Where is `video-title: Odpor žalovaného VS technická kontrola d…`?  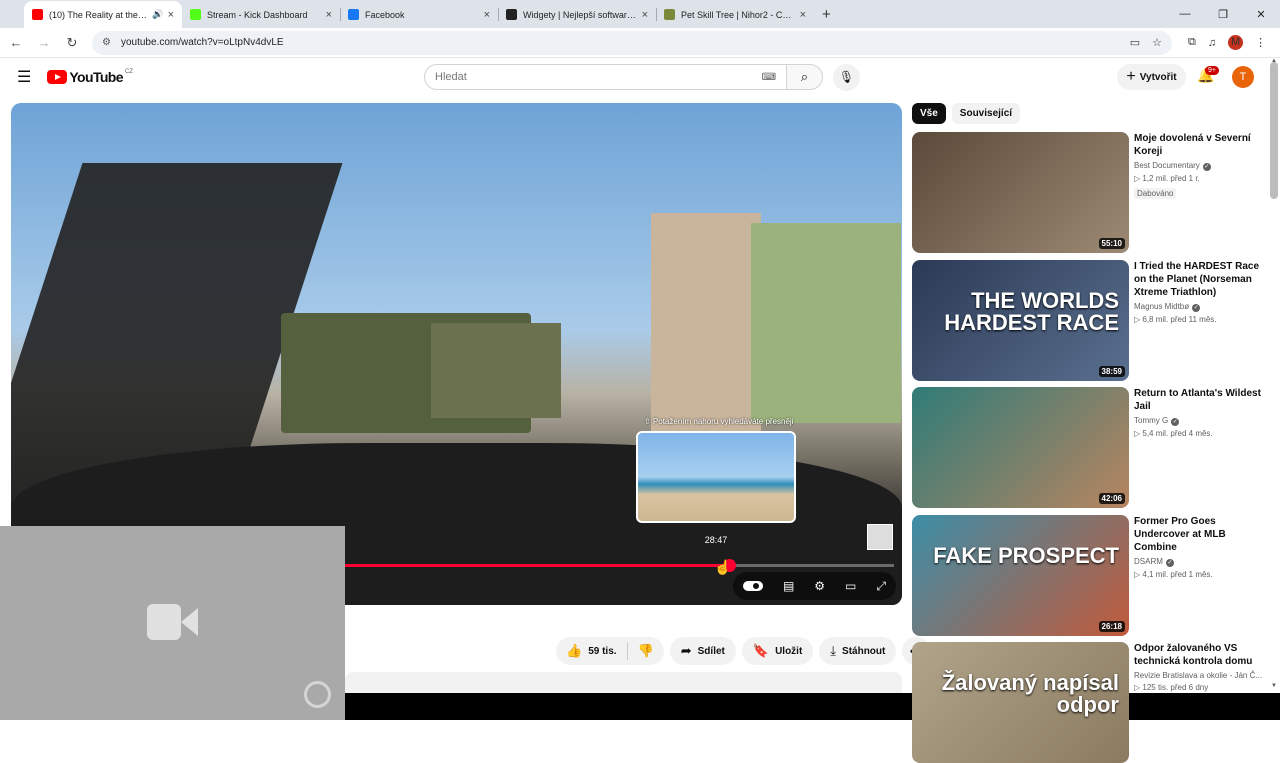 video-title: Odpor žalovaného VS technická kontrola d… is located at coordinates (1199, 655).